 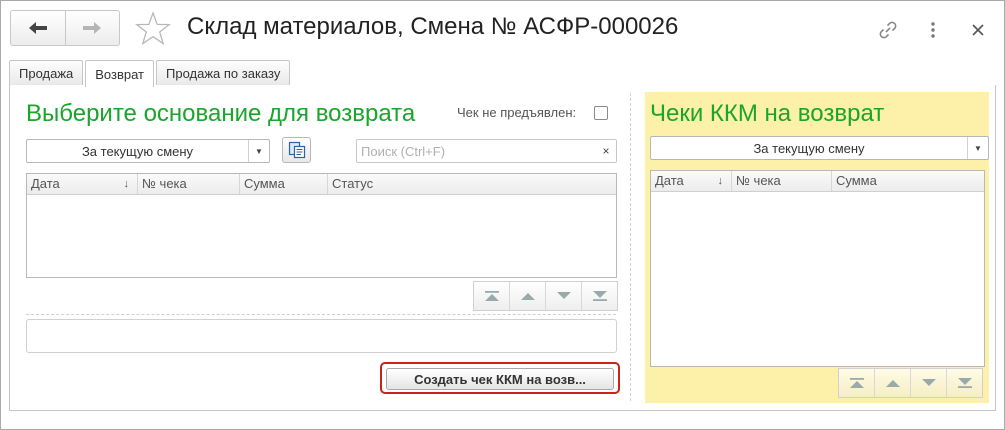 What do you see at coordinates (933, 30) in the screenshot?
I see `more-icon` at bounding box center [933, 30].